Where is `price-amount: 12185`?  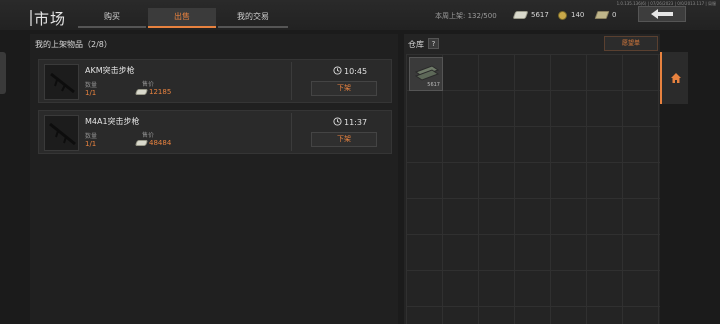 price-amount: 12185 is located at coordinates (160, 92).